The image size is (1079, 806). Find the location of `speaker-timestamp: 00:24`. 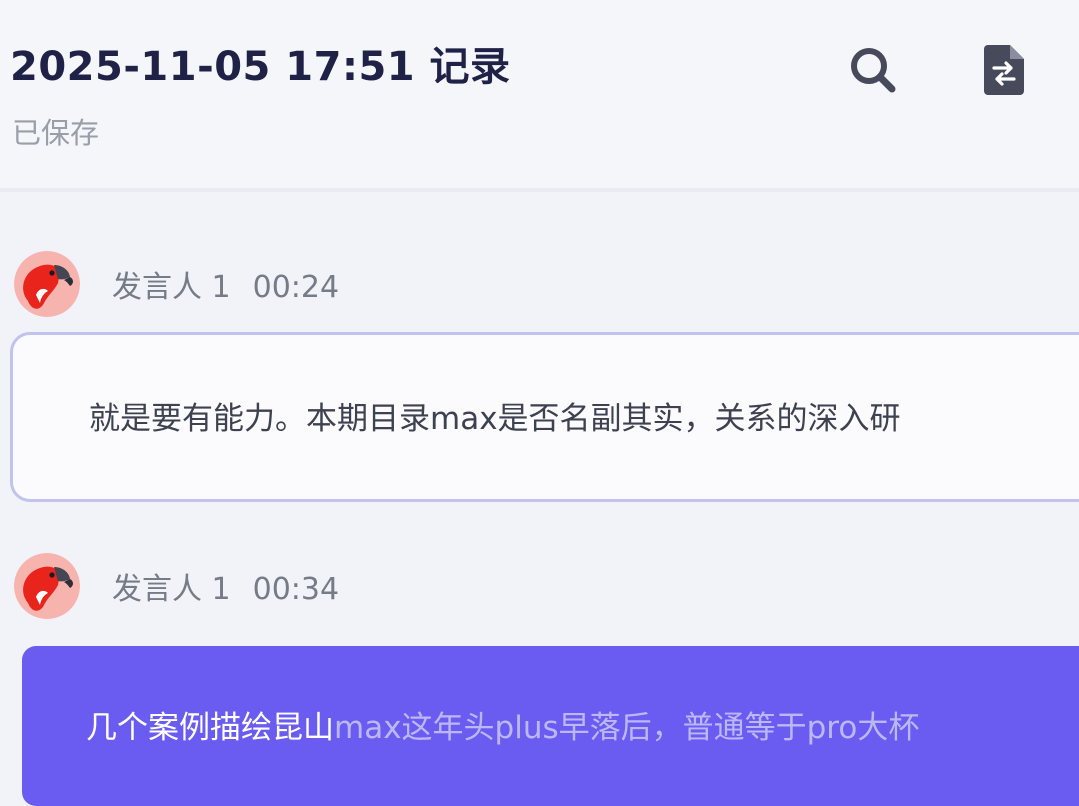

speaker-timestamp: 00:24 is located at coordinates (296, 287).